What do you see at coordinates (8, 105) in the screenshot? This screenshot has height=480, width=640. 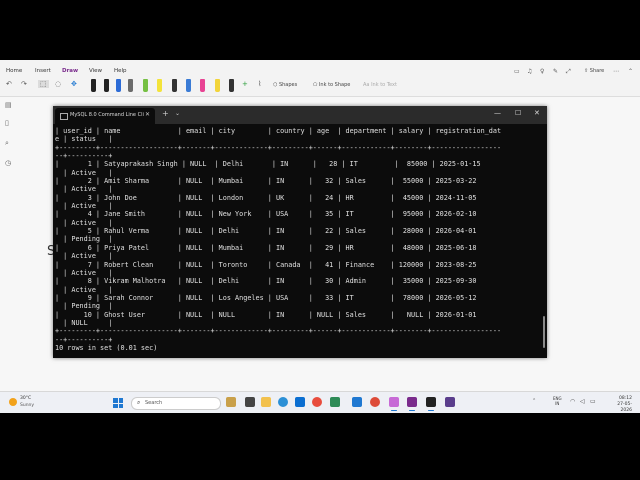 I see `notebooks-icon: ▤` at bounding box center [8, 105].